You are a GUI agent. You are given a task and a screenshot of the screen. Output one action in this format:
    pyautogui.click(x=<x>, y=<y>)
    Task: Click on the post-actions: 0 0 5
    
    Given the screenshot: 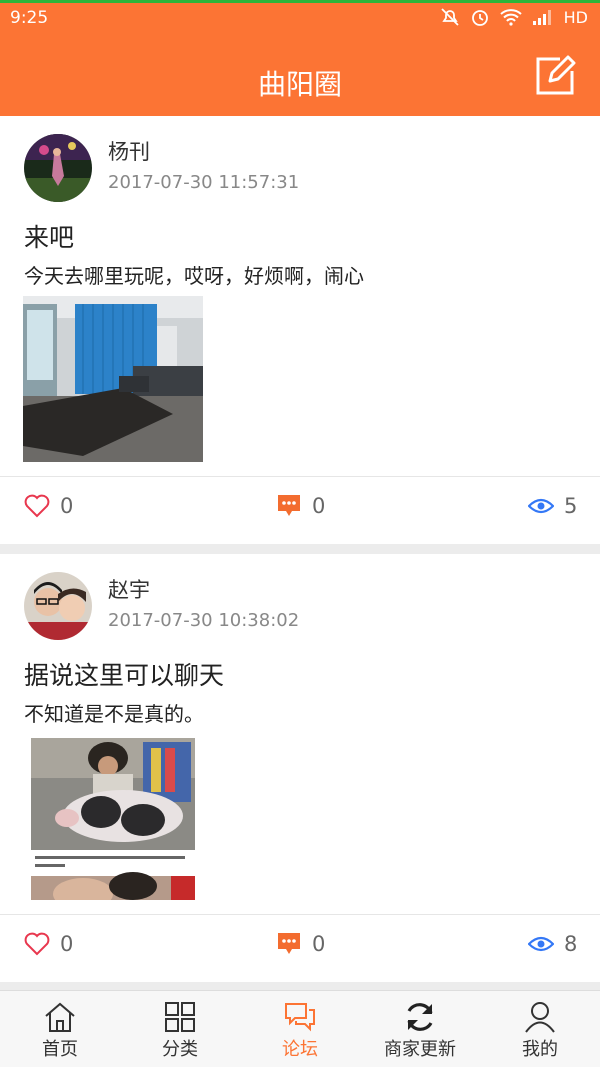 What is the action you would take?
    pyautogui.click(x=300, y=506)
    